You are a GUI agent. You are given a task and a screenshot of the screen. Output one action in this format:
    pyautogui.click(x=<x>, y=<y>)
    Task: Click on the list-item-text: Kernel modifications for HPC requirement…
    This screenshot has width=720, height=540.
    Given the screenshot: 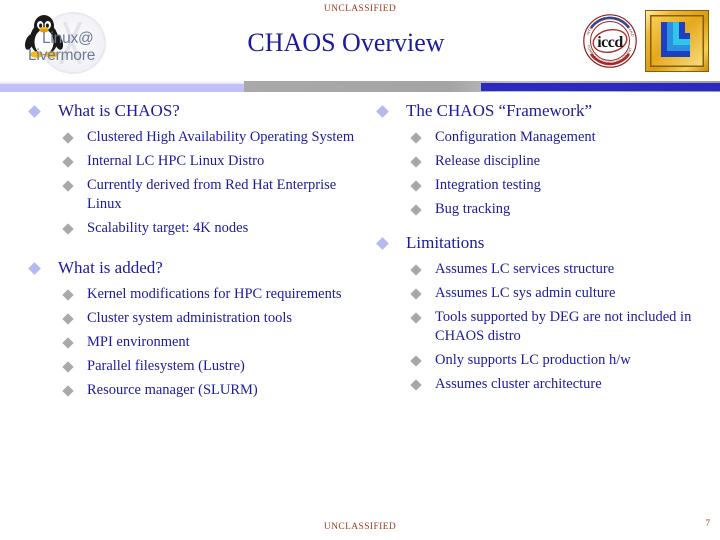 What is the action you would take?
    pyautogui.click(x=214, y=294)
    